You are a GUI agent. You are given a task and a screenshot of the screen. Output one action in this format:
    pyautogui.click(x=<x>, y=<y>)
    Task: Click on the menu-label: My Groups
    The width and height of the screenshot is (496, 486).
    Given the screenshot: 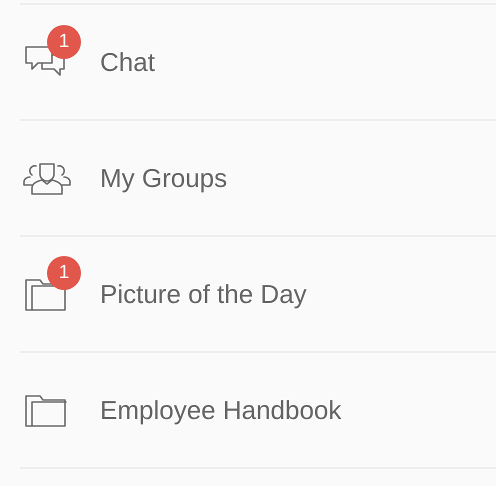 What is the action you would take?
    pyautogui.click(x=164, y=178)
    